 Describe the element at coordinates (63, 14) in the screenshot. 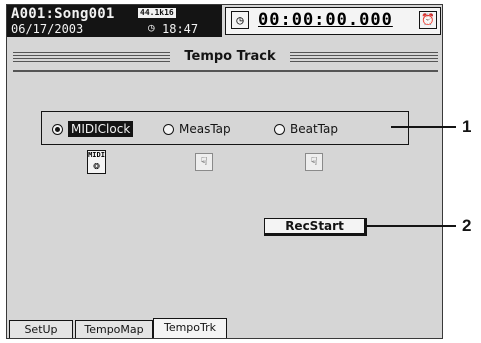

I see `song-name: A001:Song001` at that location.